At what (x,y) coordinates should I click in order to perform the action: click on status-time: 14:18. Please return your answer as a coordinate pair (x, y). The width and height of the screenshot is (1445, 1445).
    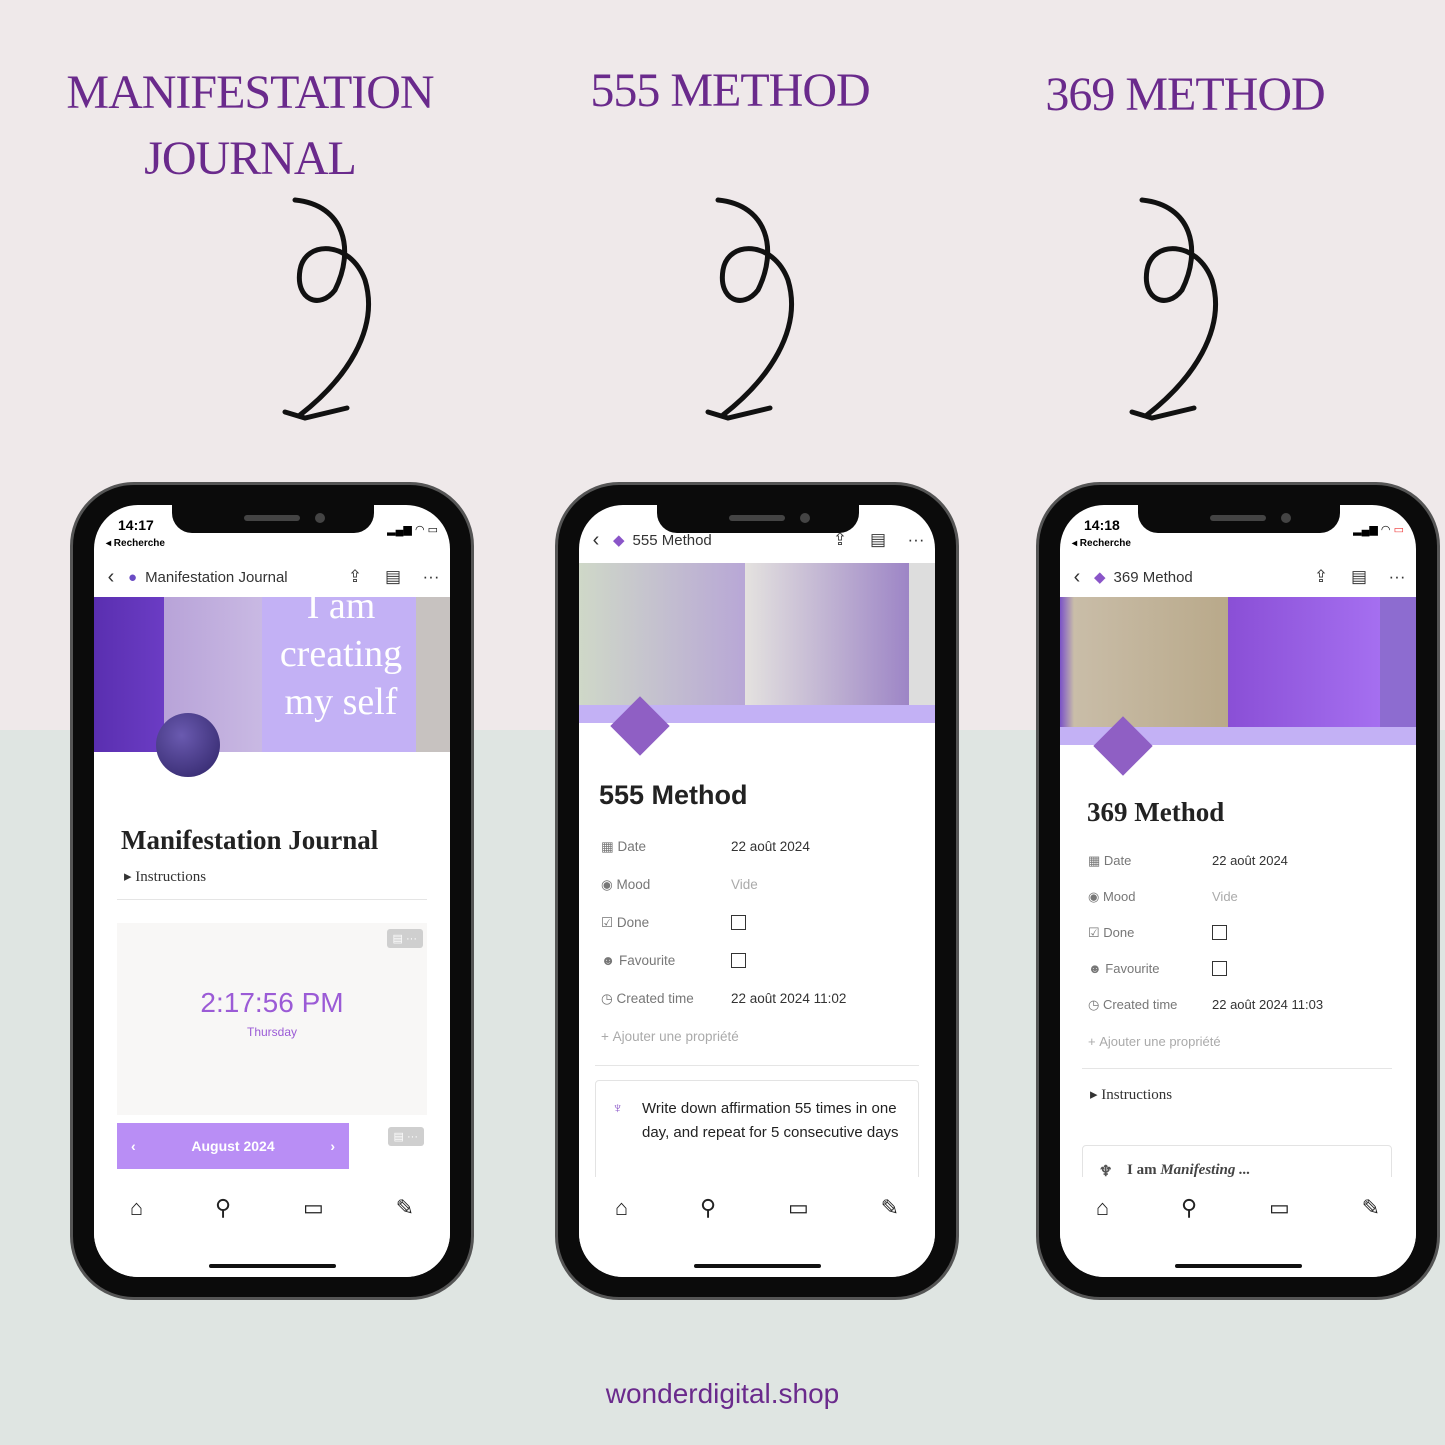
    Looking at the image, I should click on (1102, 525).